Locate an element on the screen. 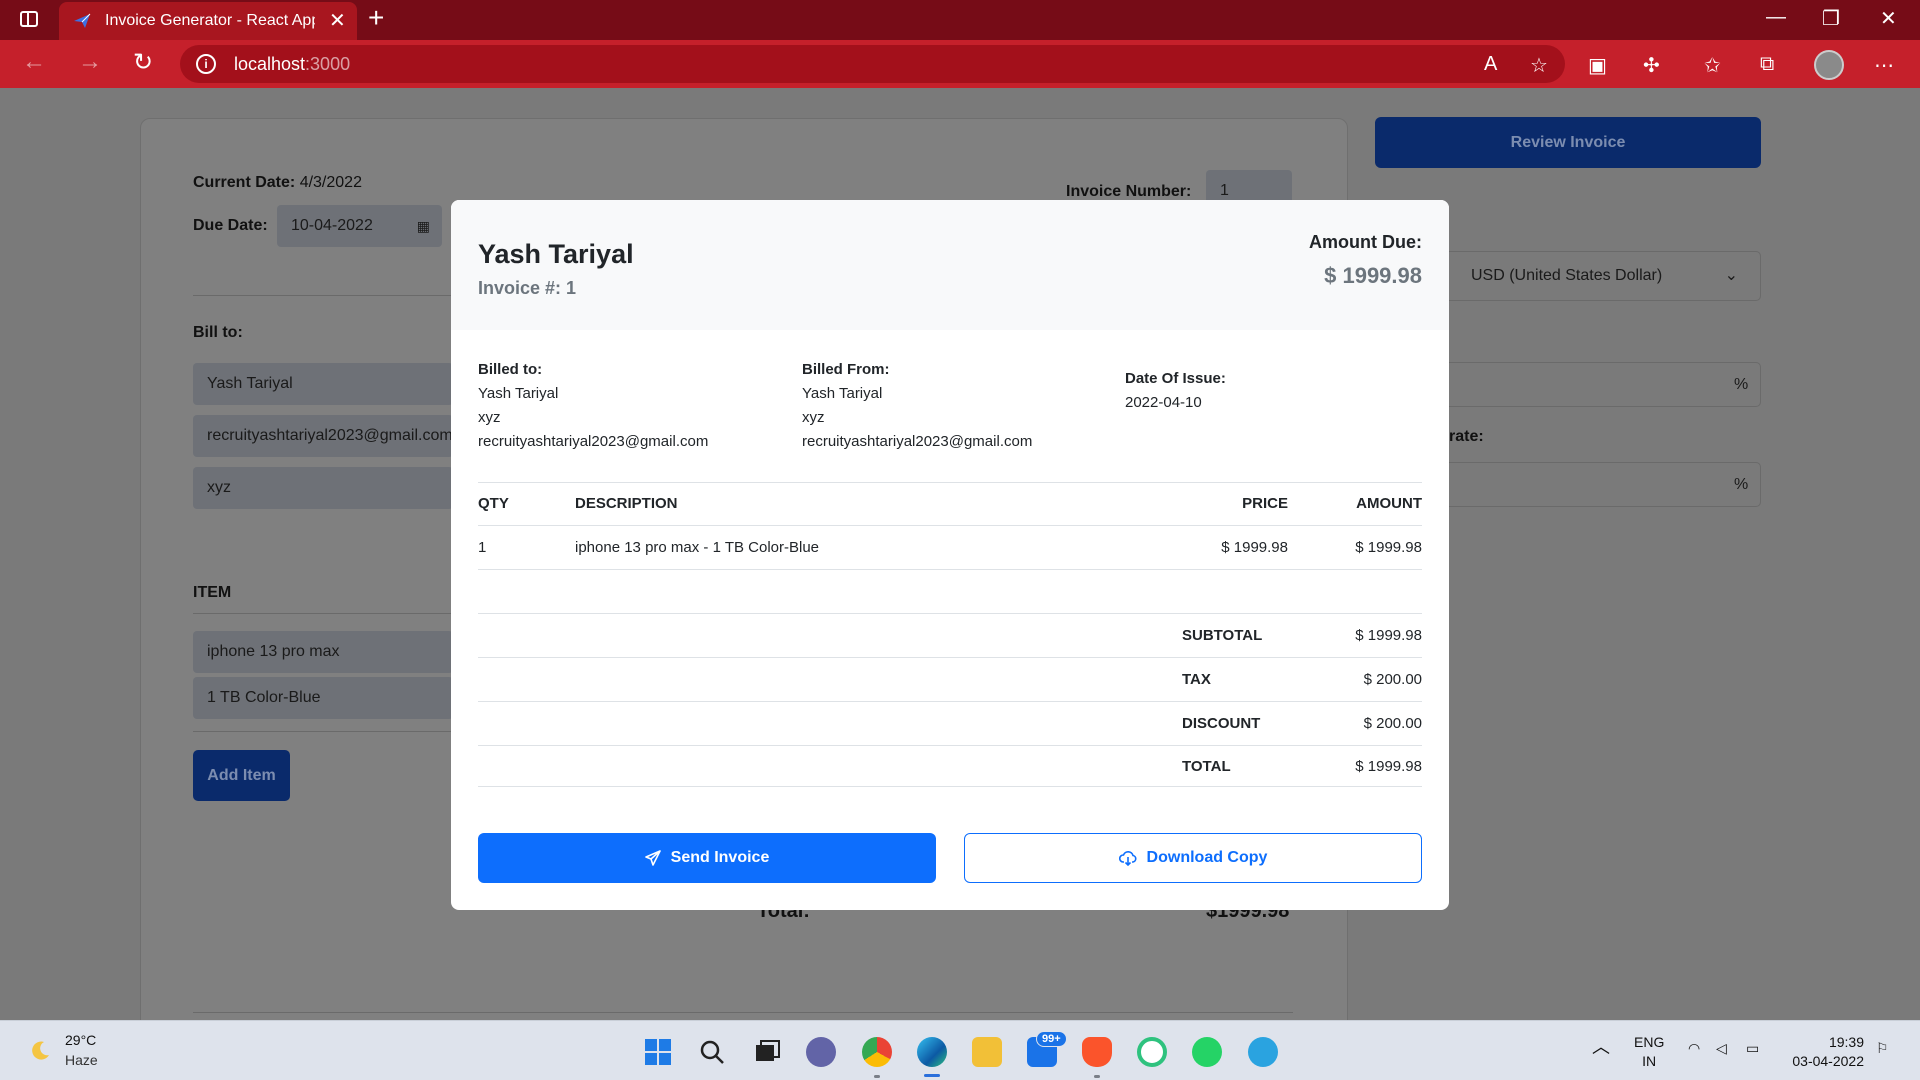 The width and height of the screenshot is (1920, 1080). amount-header: AMOUNT is located at coordinates (1389, 503).